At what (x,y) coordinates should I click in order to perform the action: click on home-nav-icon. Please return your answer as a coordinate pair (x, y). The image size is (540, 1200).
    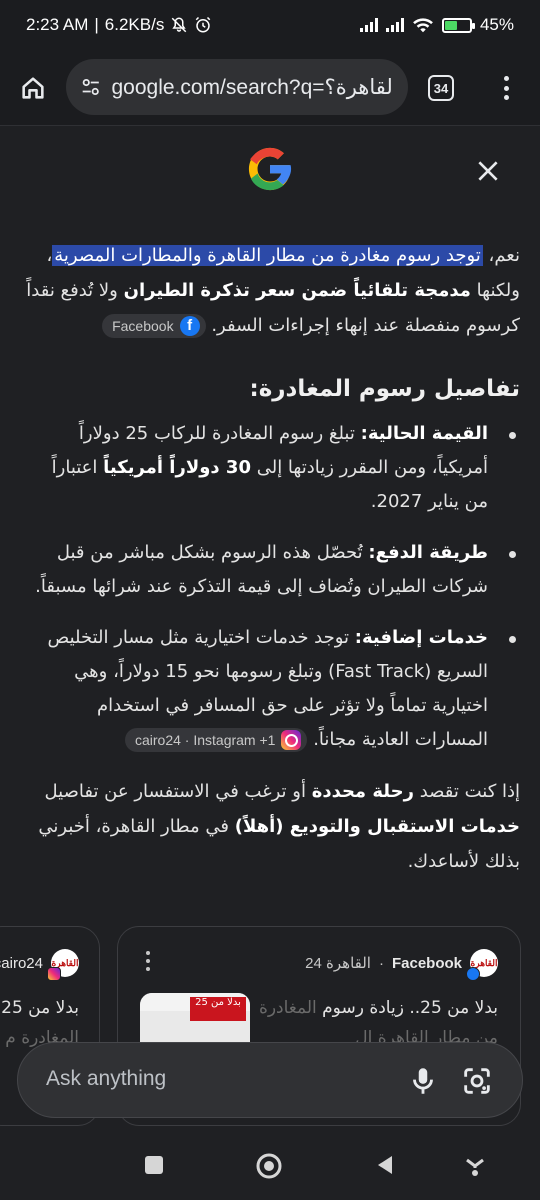
    Looking at the image, I should click on (269, 1166).